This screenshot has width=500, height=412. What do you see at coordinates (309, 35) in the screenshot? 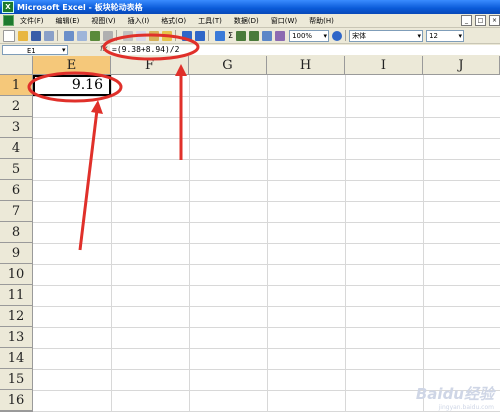
I see `zoom-select: 100%` at bounding box center [309, 35].